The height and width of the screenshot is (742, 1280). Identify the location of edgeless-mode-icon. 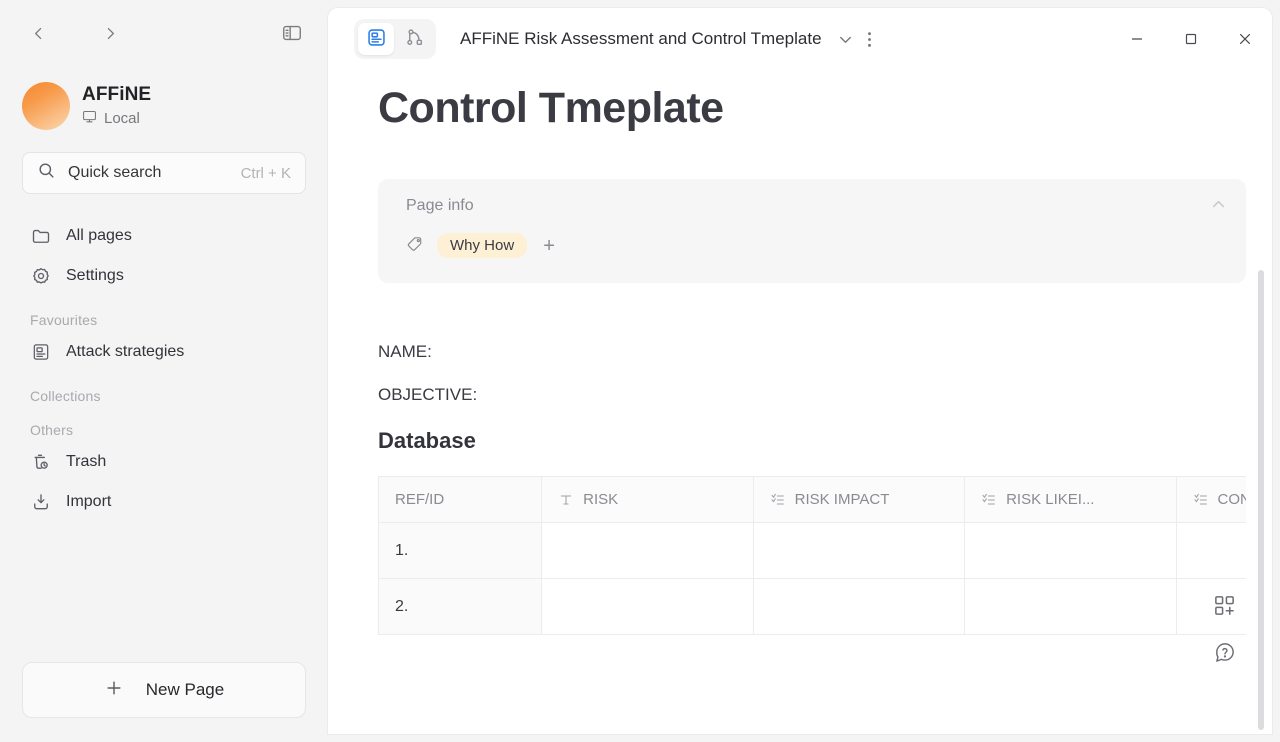
(414, 39).